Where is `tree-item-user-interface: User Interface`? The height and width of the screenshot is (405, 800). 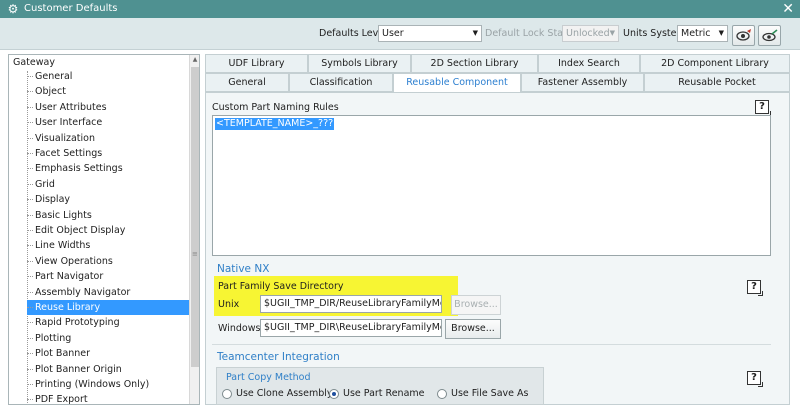 tree-item-user-interface: User Interface is located at coordinates (108, 122).